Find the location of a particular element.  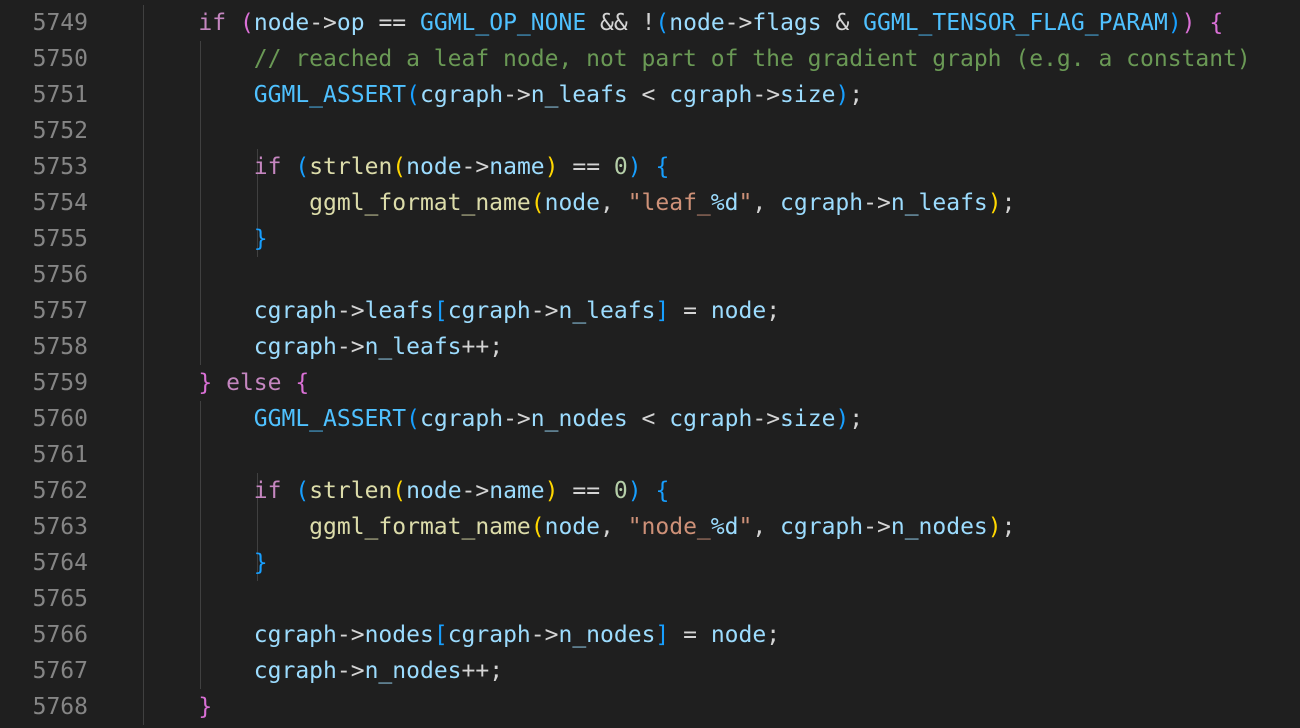

line-number: 5754 is located at coordinates (60, 203).